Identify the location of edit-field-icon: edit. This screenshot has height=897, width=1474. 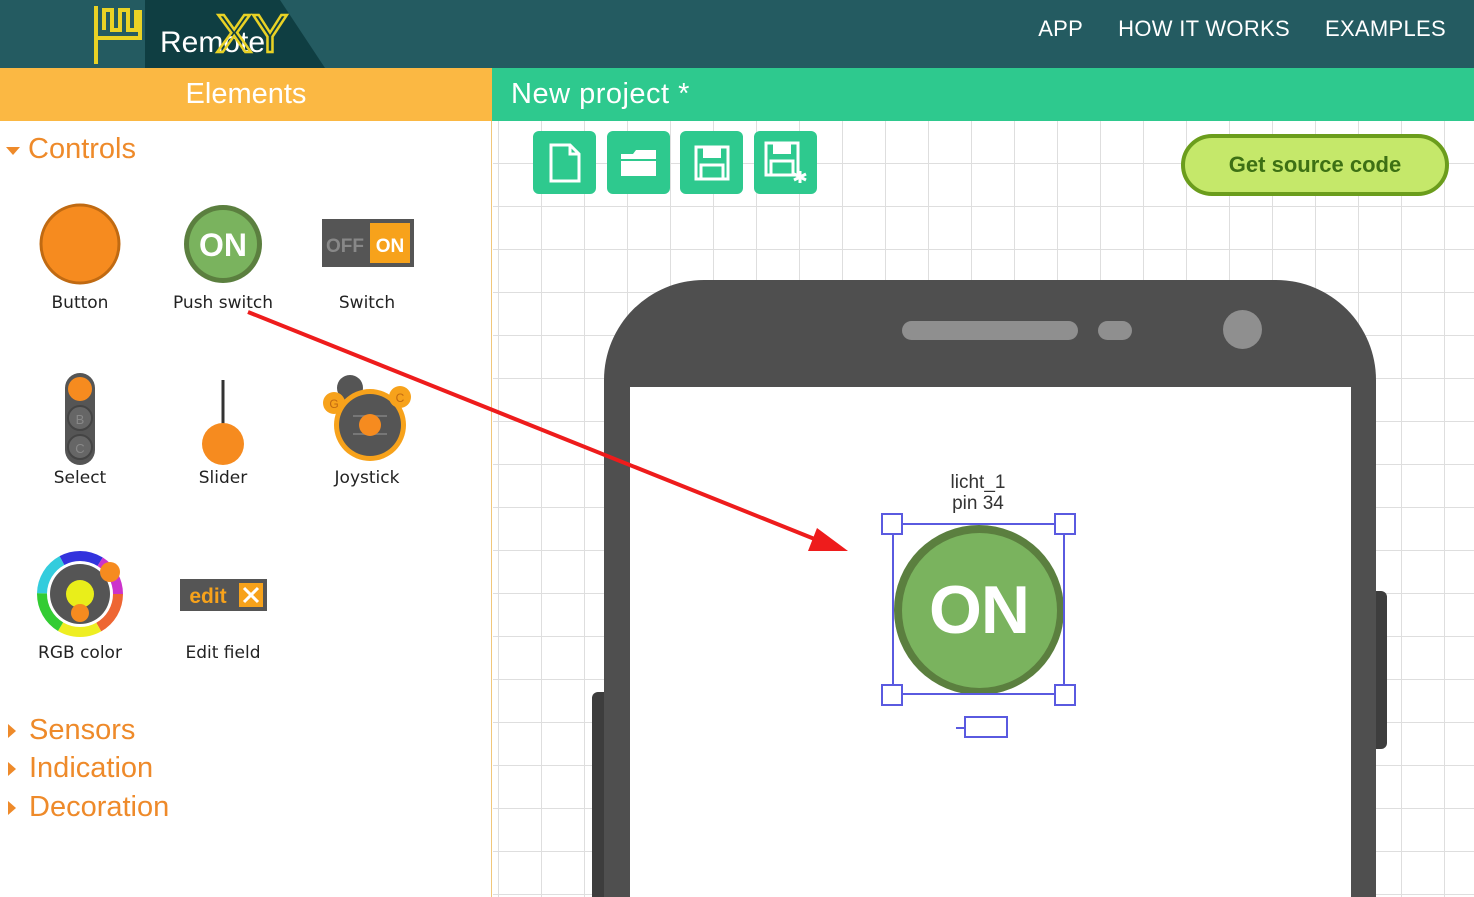
(223, 593).